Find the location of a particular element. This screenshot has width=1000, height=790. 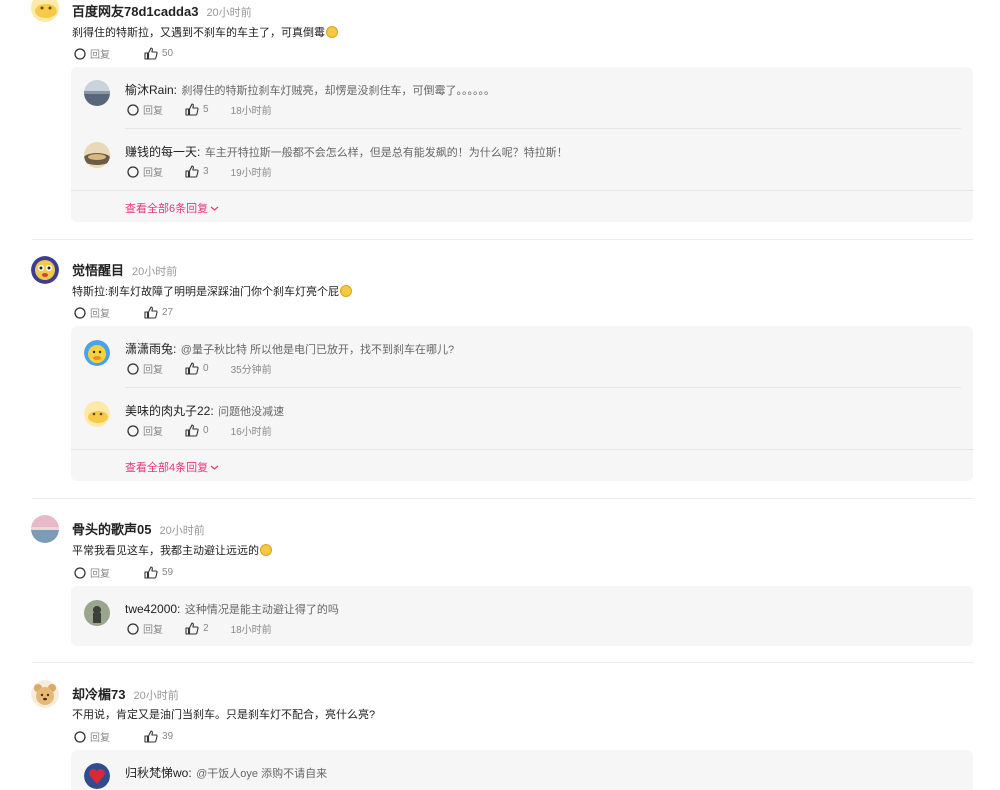

like-count: 5 is located at coordinates (206, 109).